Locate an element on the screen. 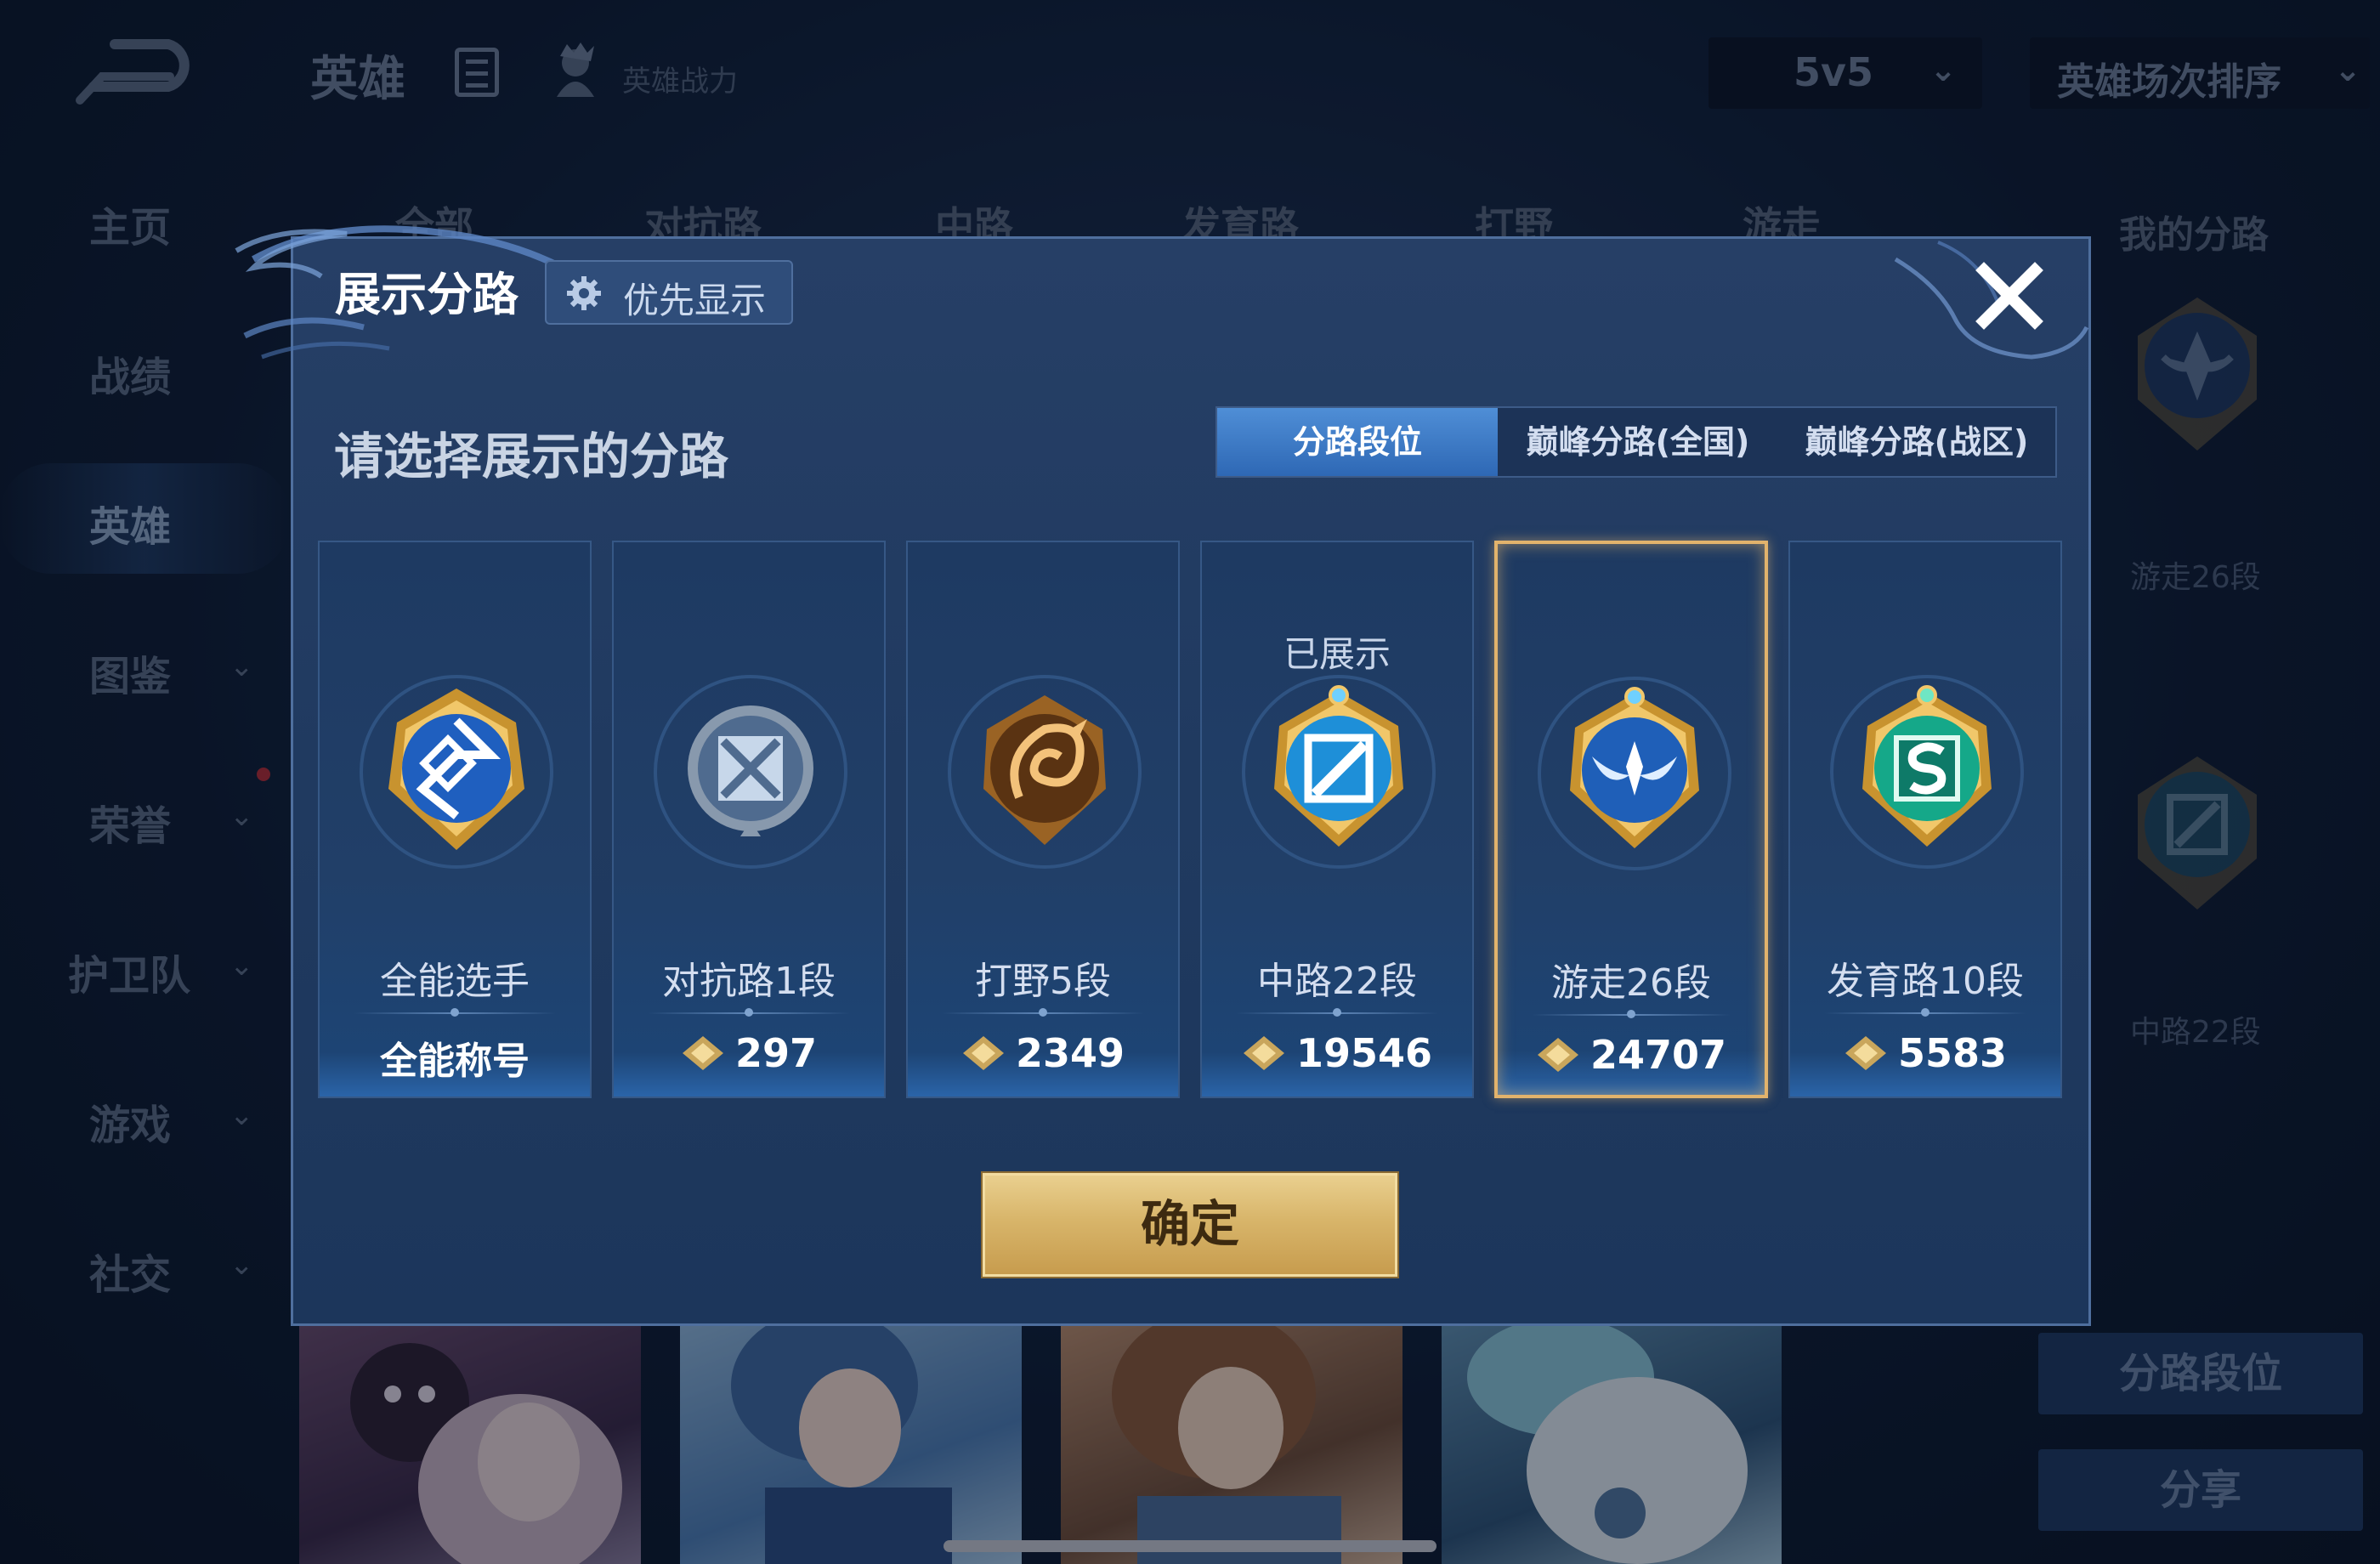 This screenshot has height=1564, width=2380. all-round-badge-icon is located at coordinates (457, 772).